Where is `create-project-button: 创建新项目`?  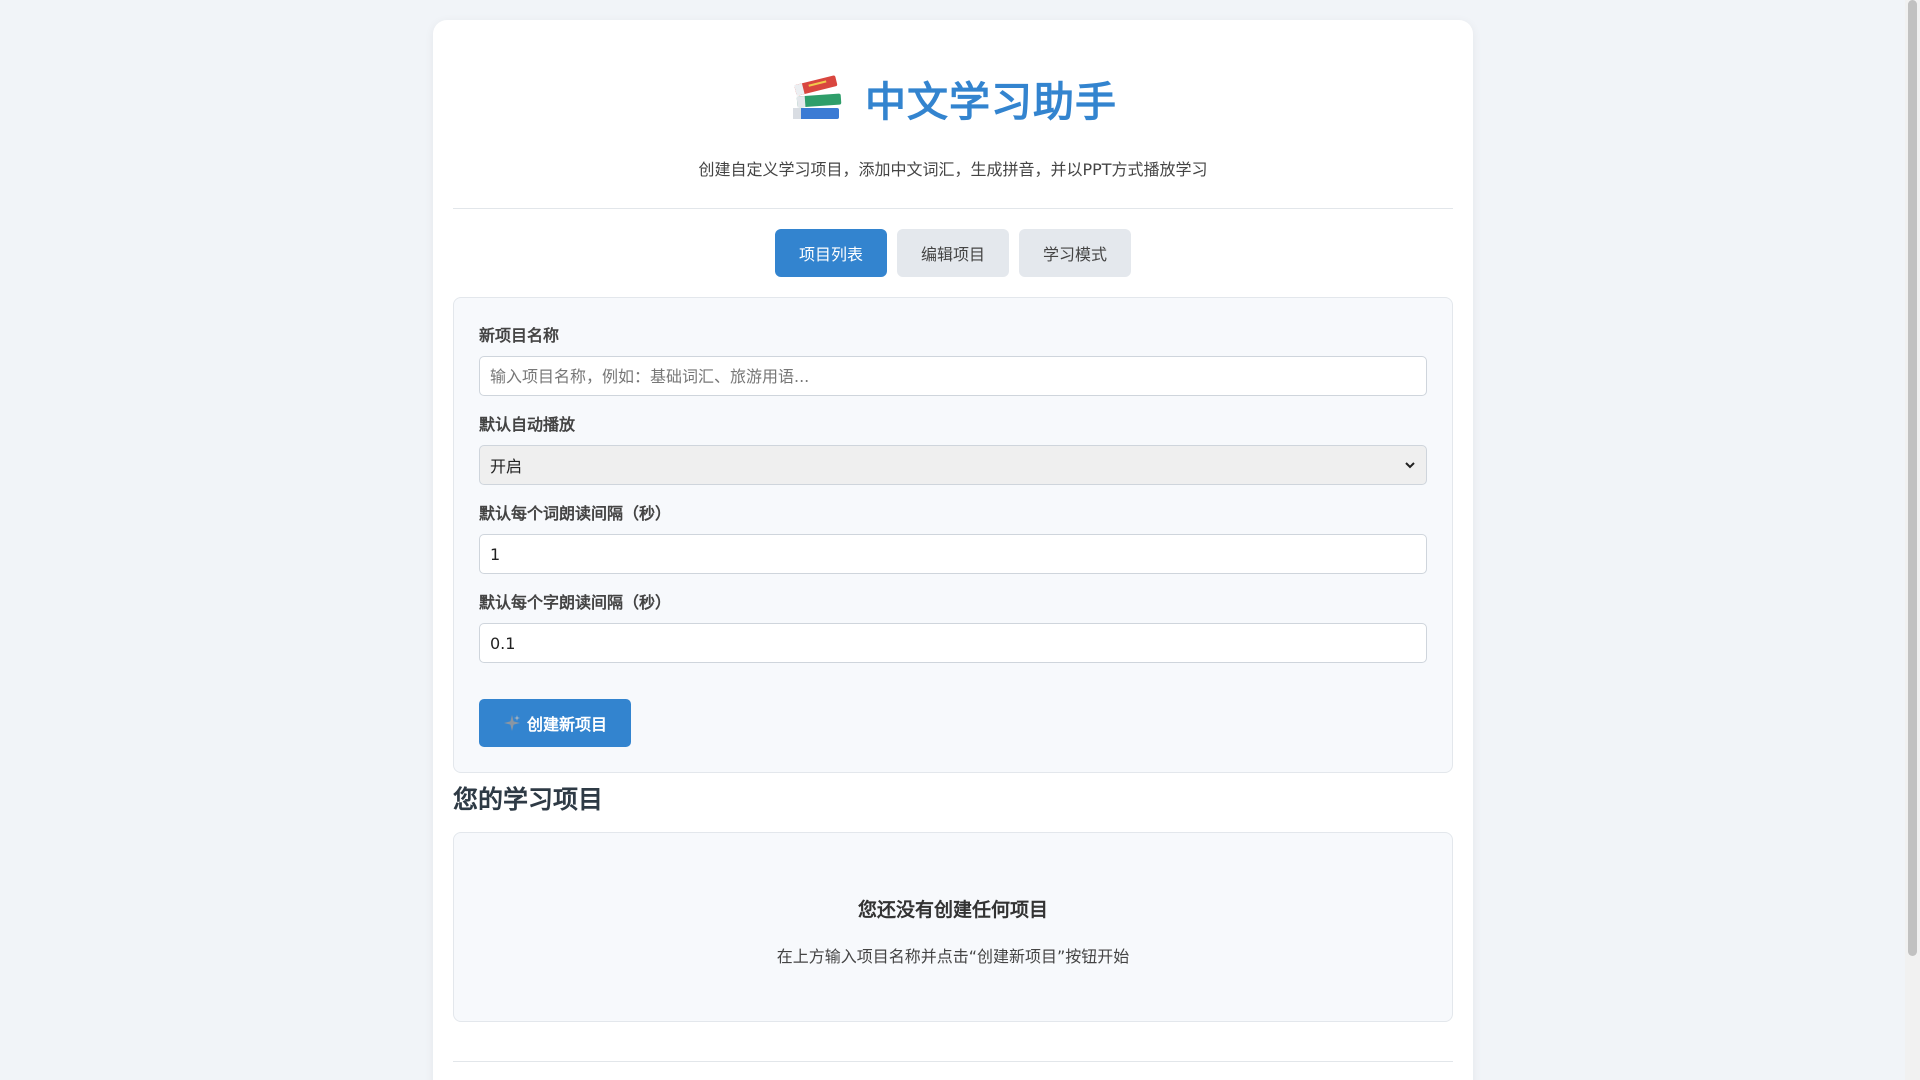 create-project-button: 创建新项目 is located at coordinates (555, 723).